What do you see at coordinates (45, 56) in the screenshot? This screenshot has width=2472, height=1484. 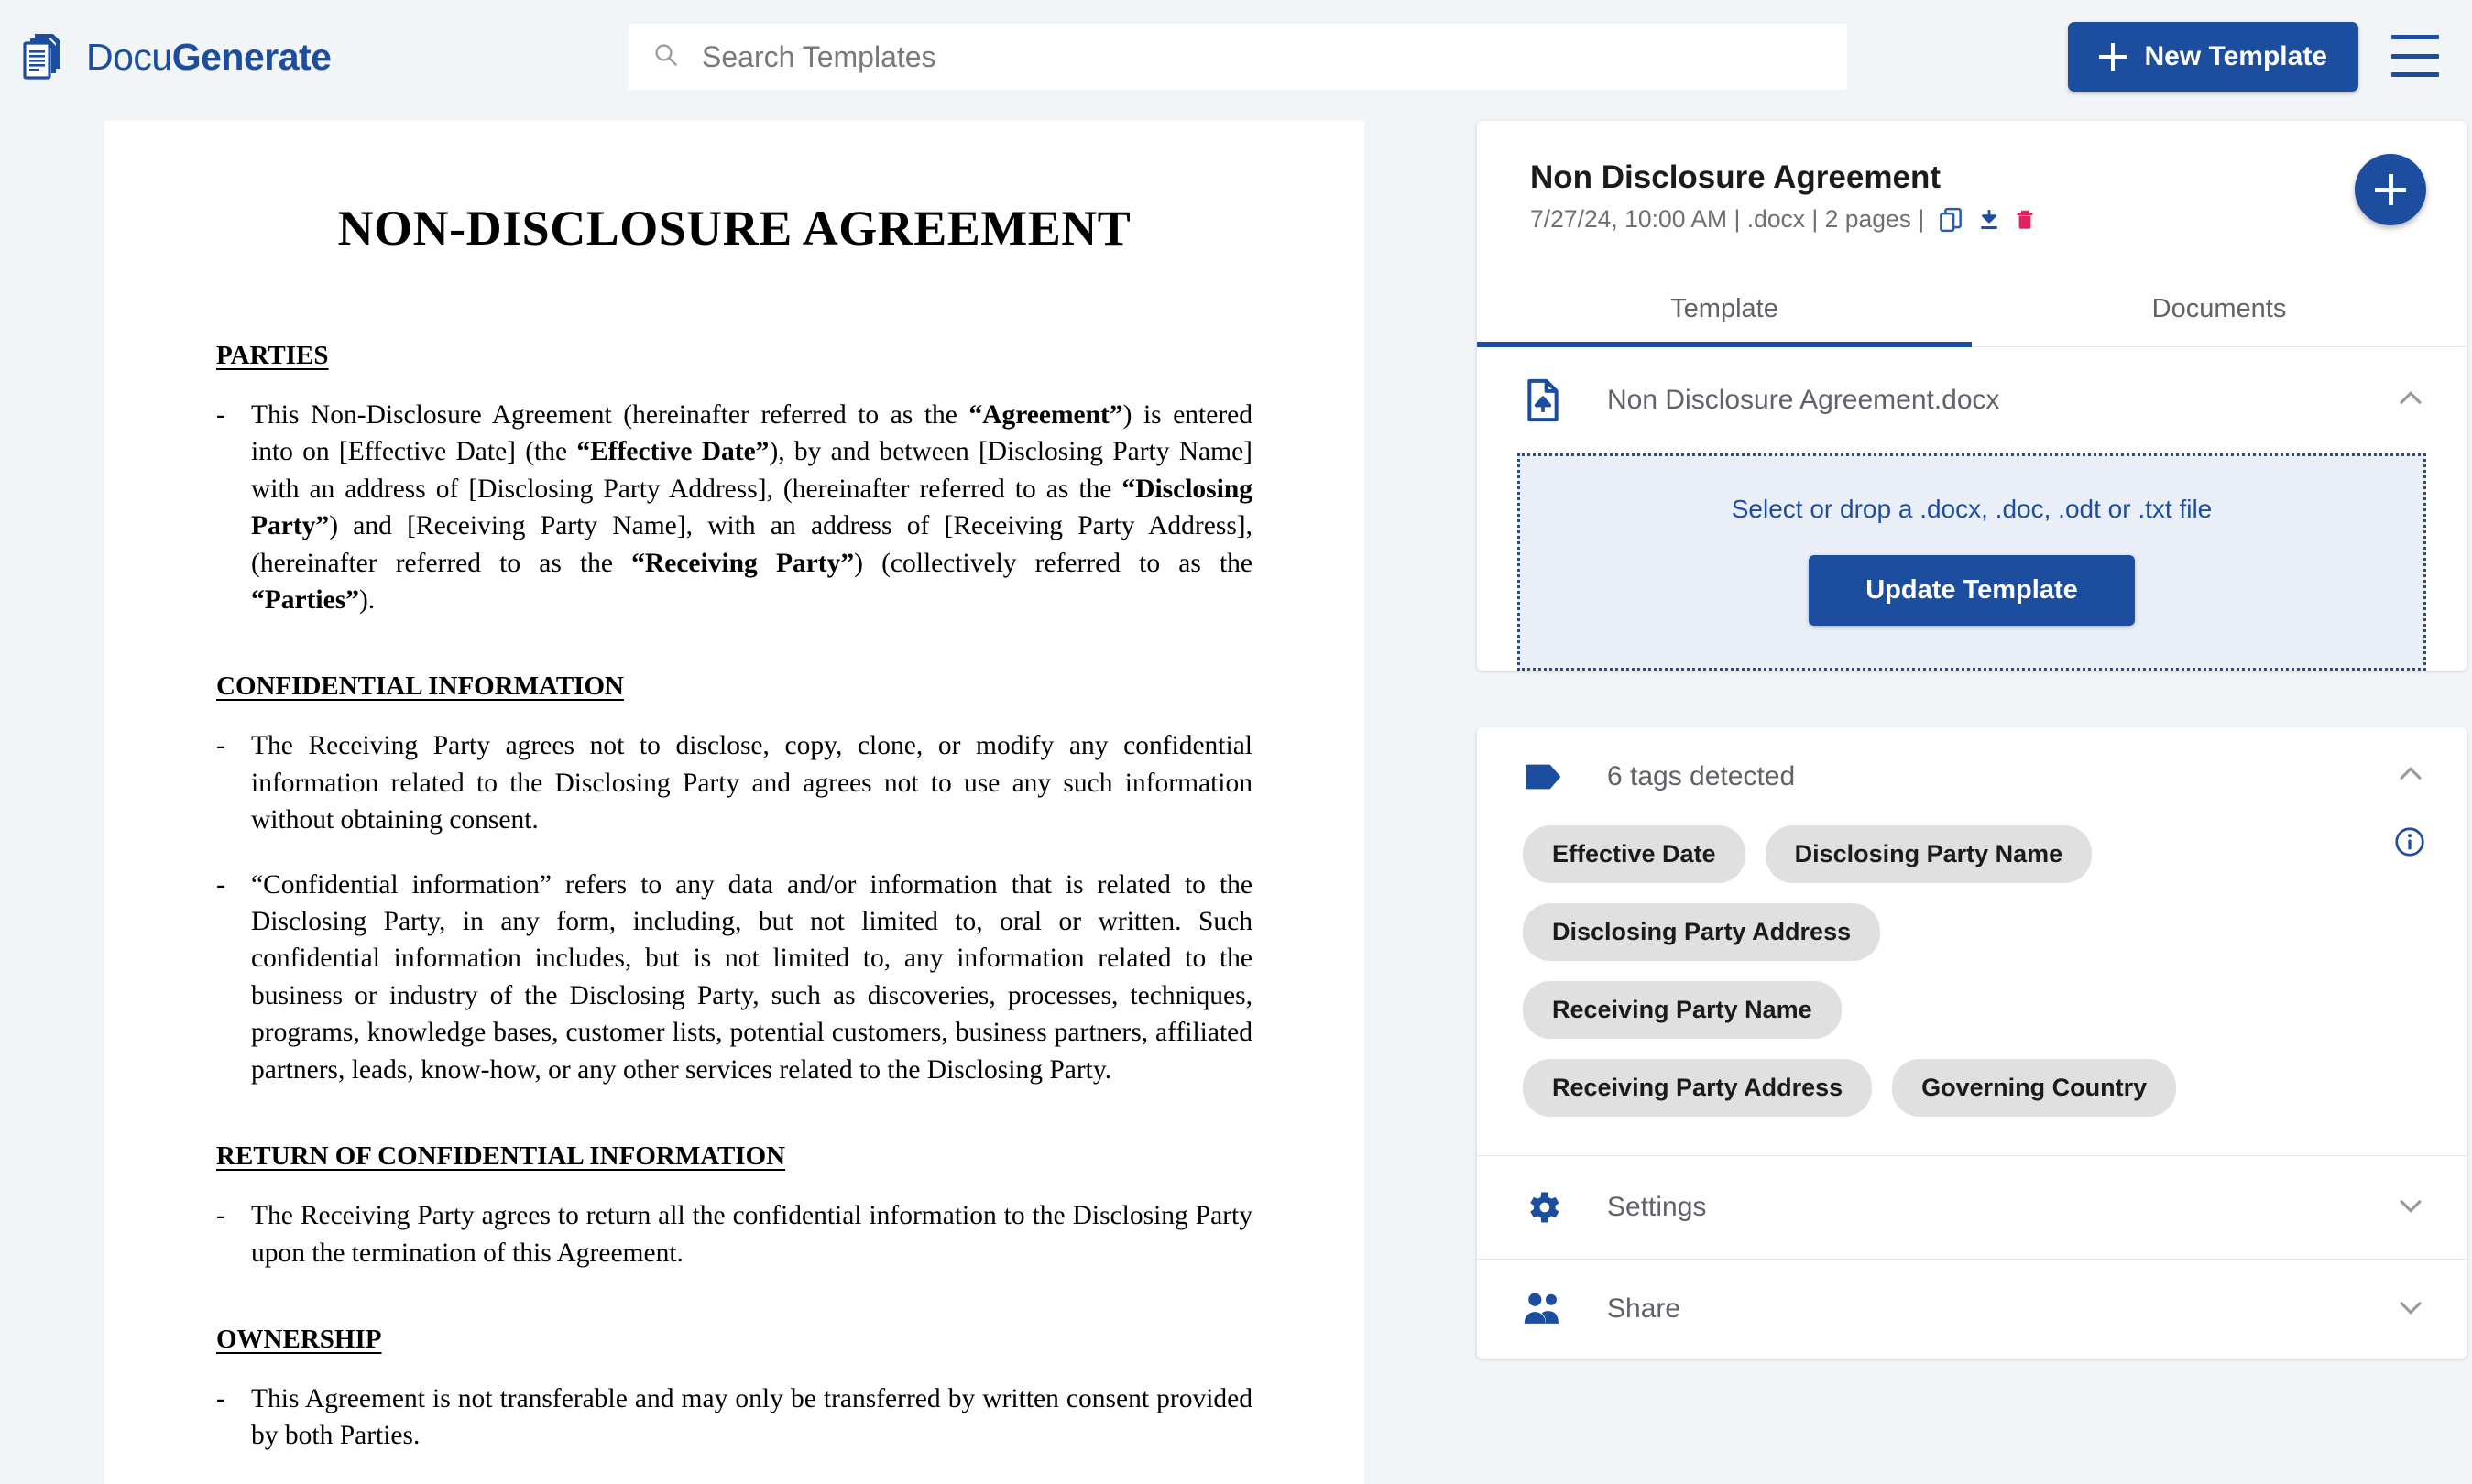 I see `documents-stack-icon` at bounding box center [45, 56].